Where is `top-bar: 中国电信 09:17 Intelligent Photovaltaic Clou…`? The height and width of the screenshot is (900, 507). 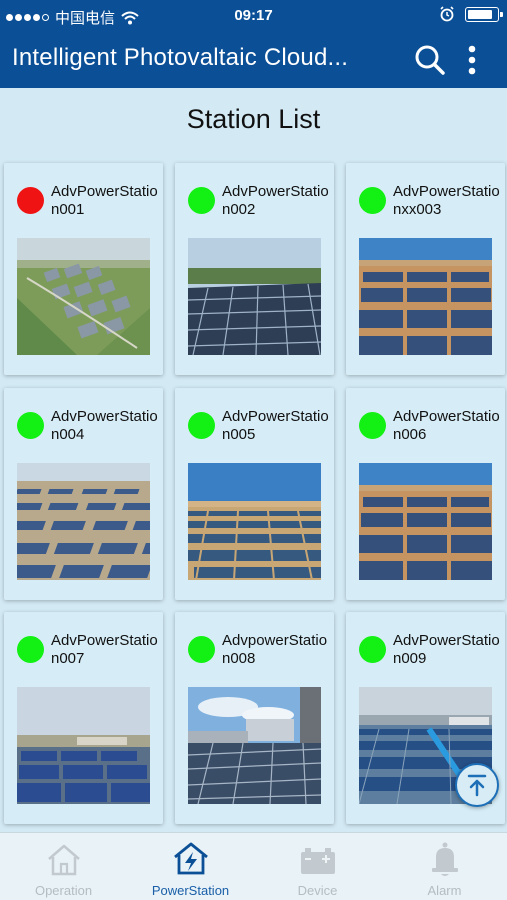
top-bar: 中国电信 09:17 Intelligent Photovaltaic Clou… is located at coordinates (253, 44).